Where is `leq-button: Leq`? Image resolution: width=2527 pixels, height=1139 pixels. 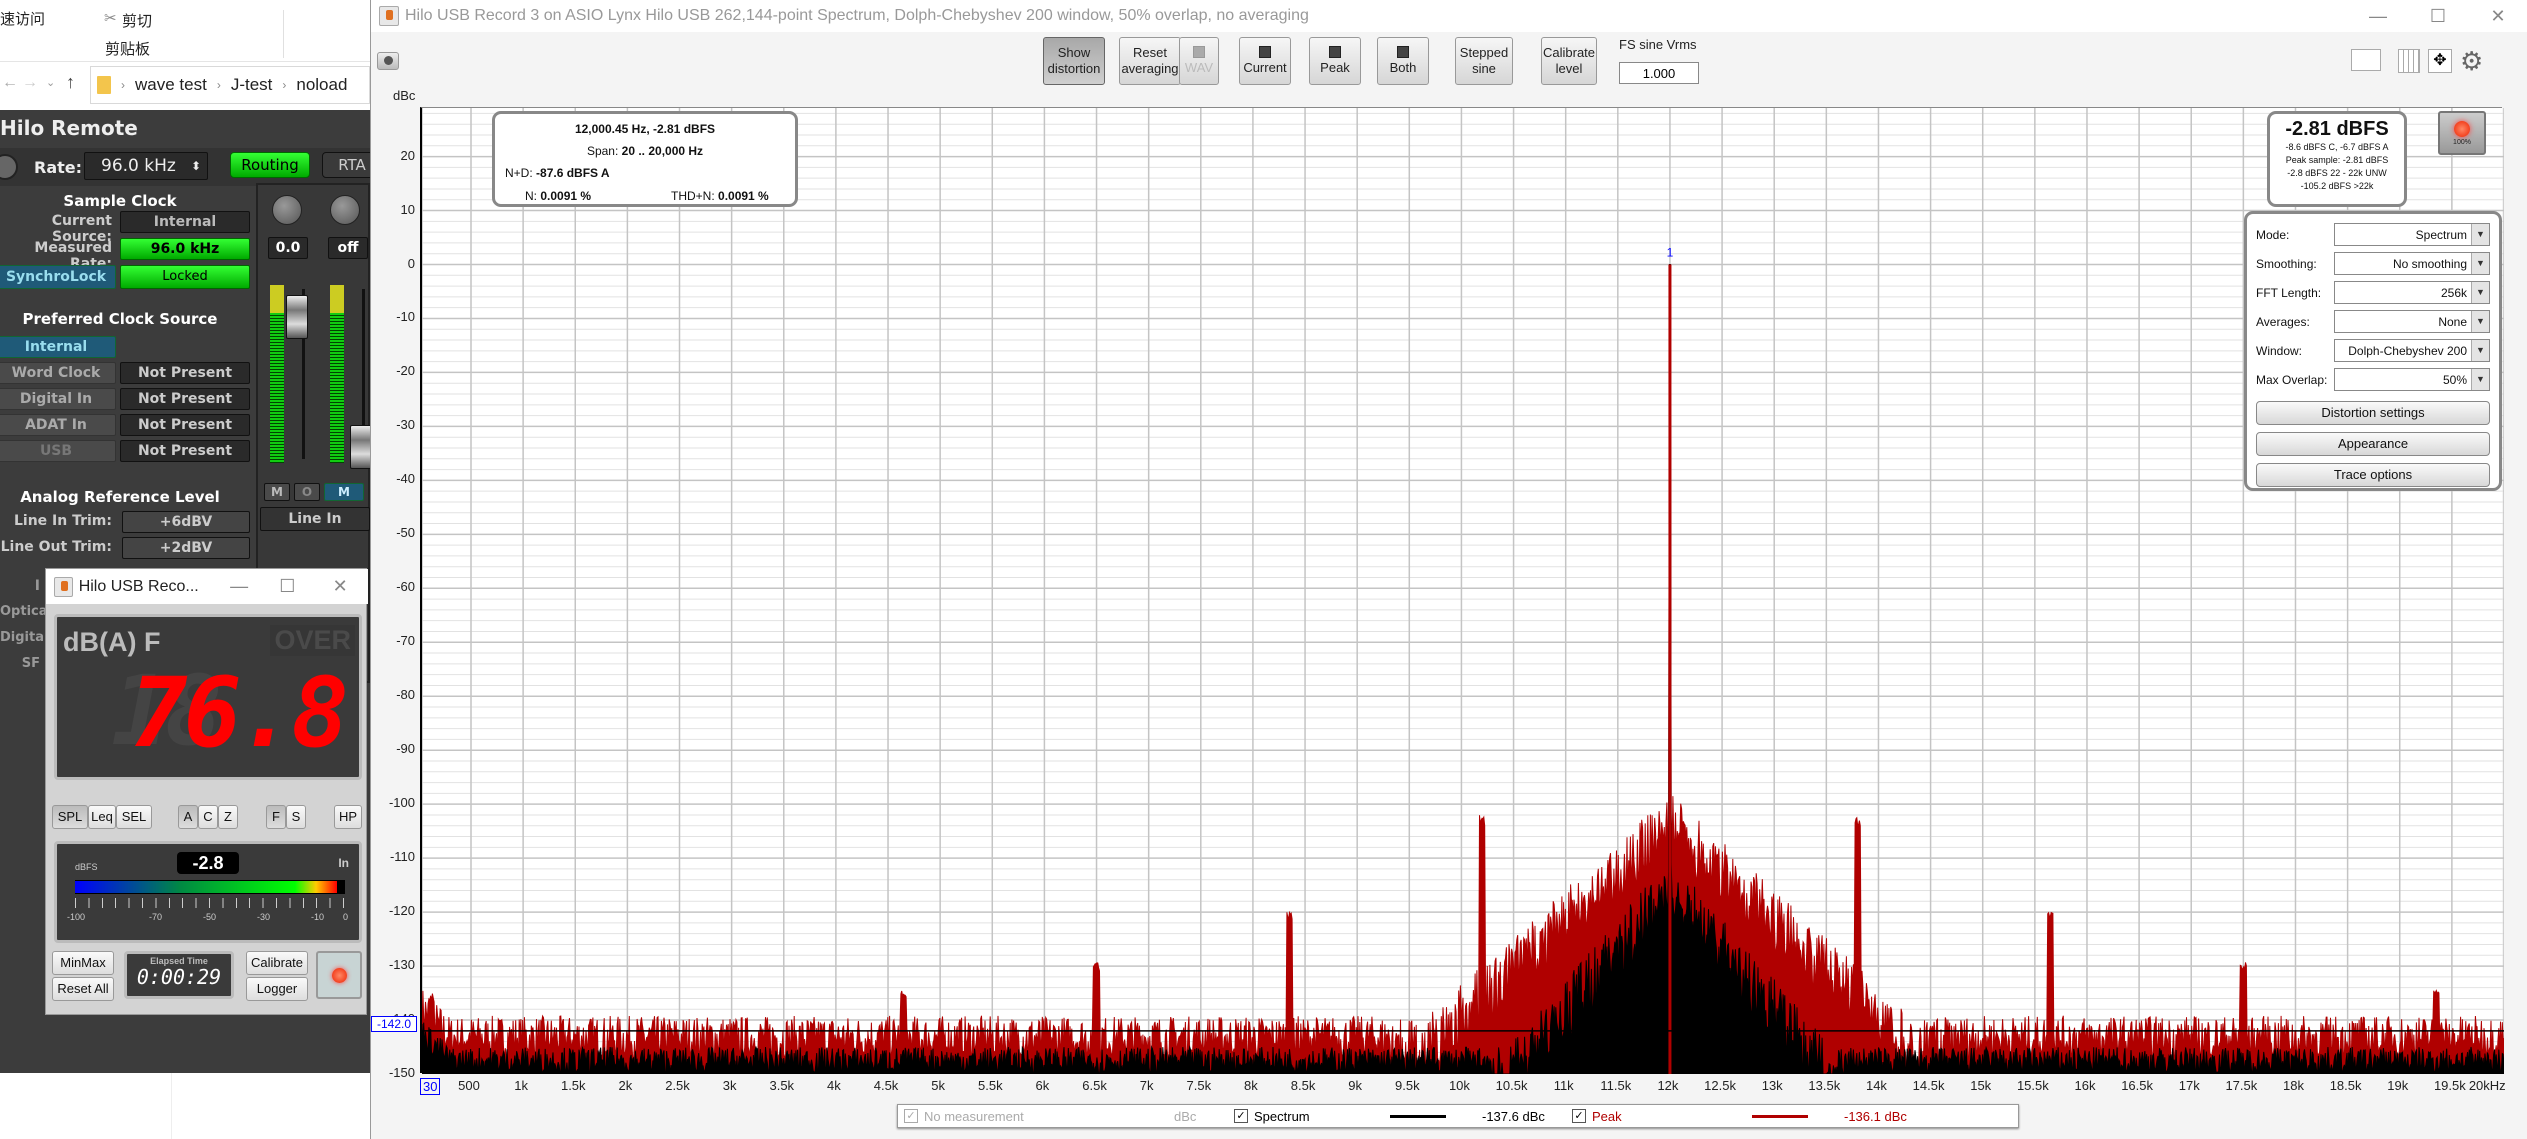
leq-button: Leq is located at coordinates (102, 817).